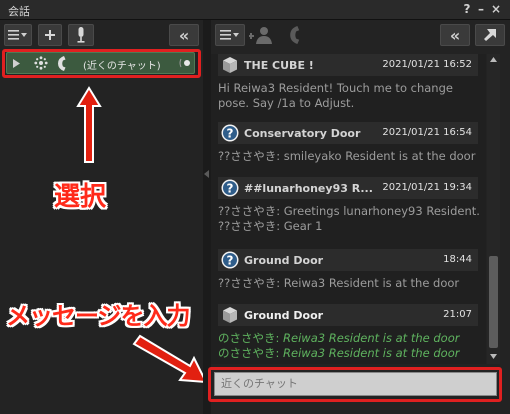  What do you see at coordinates (279, 65) in the screenshot?
I see `message-sender: THE CUBE !` at bounding box center [279, 65].